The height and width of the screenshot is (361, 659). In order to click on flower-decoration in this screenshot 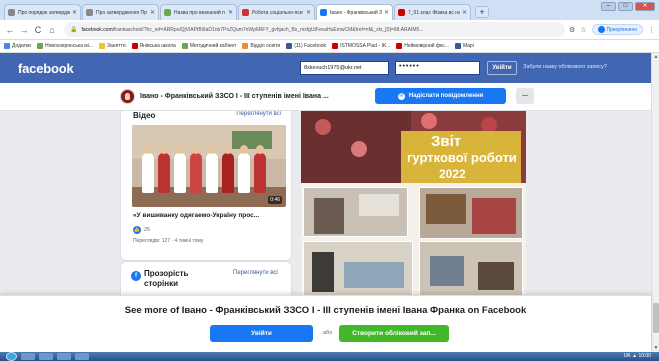, I will do `click(359, 149)`.